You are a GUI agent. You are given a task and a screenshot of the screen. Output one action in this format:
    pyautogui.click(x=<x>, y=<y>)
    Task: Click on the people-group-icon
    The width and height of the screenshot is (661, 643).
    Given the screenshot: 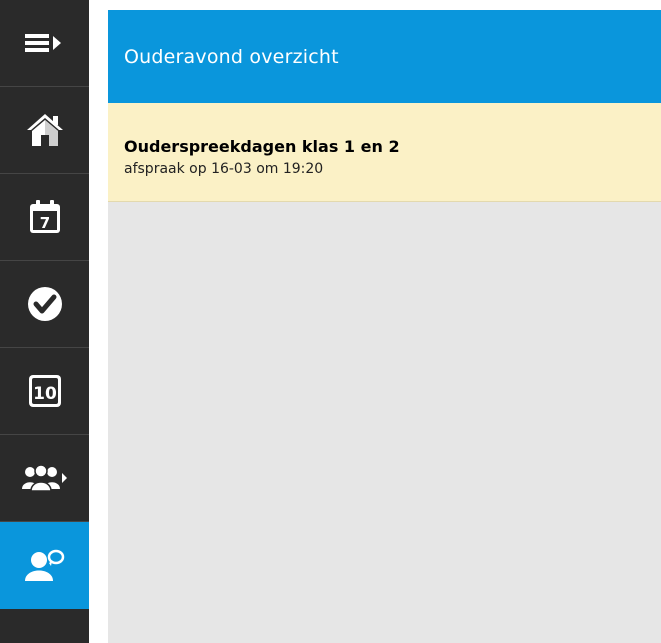 What is the action you would take?
    pyautogui.click(x=44, y=478)
    